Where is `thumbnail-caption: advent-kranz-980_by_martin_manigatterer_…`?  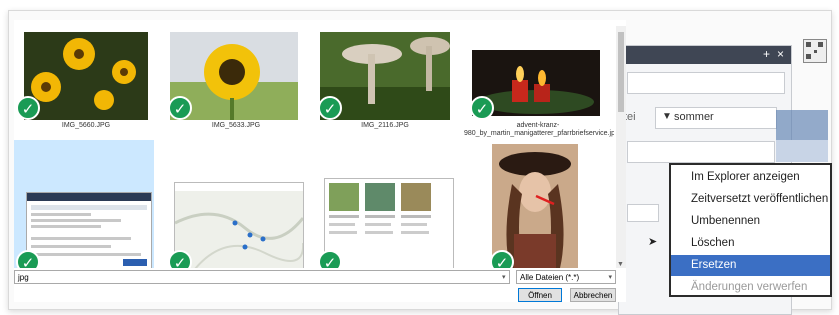 thumbnail-caption: advent-kranz-980_by_martin_manigatterer_… is located at coordinates (539, 129).